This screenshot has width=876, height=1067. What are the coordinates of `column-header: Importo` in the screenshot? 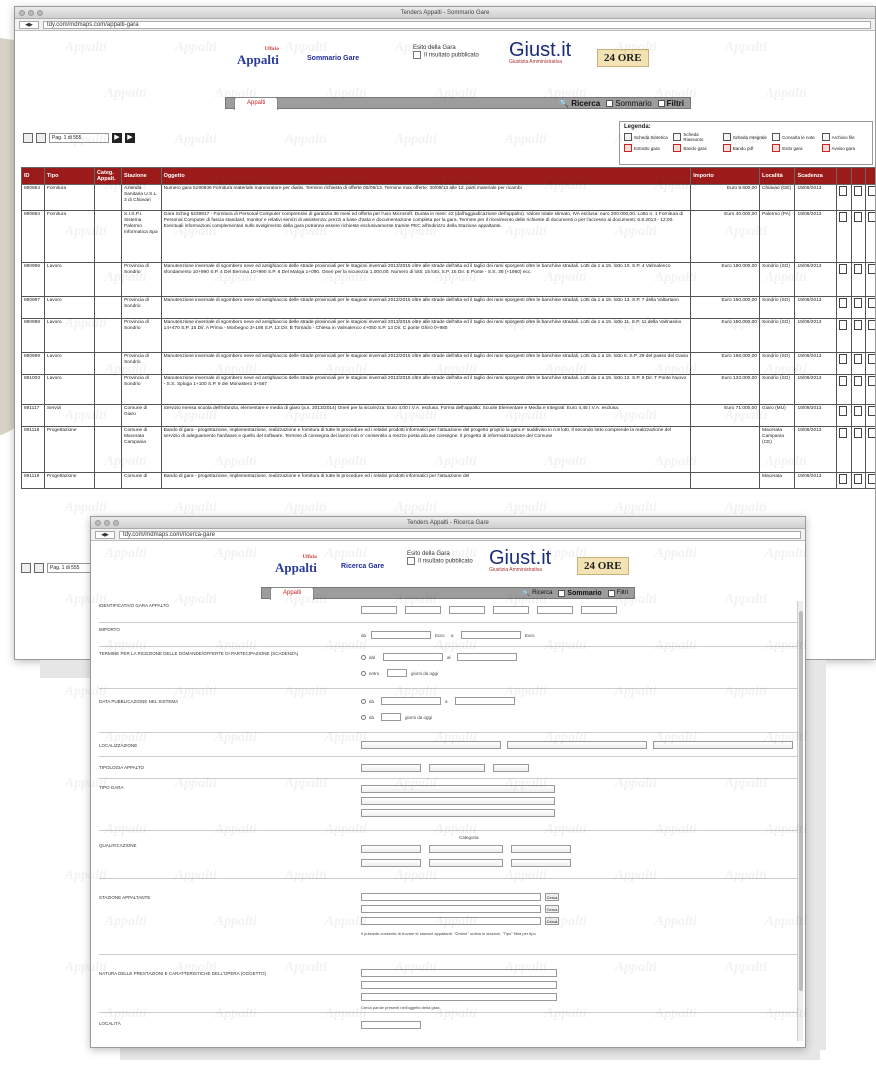 It's located at (725, 176).